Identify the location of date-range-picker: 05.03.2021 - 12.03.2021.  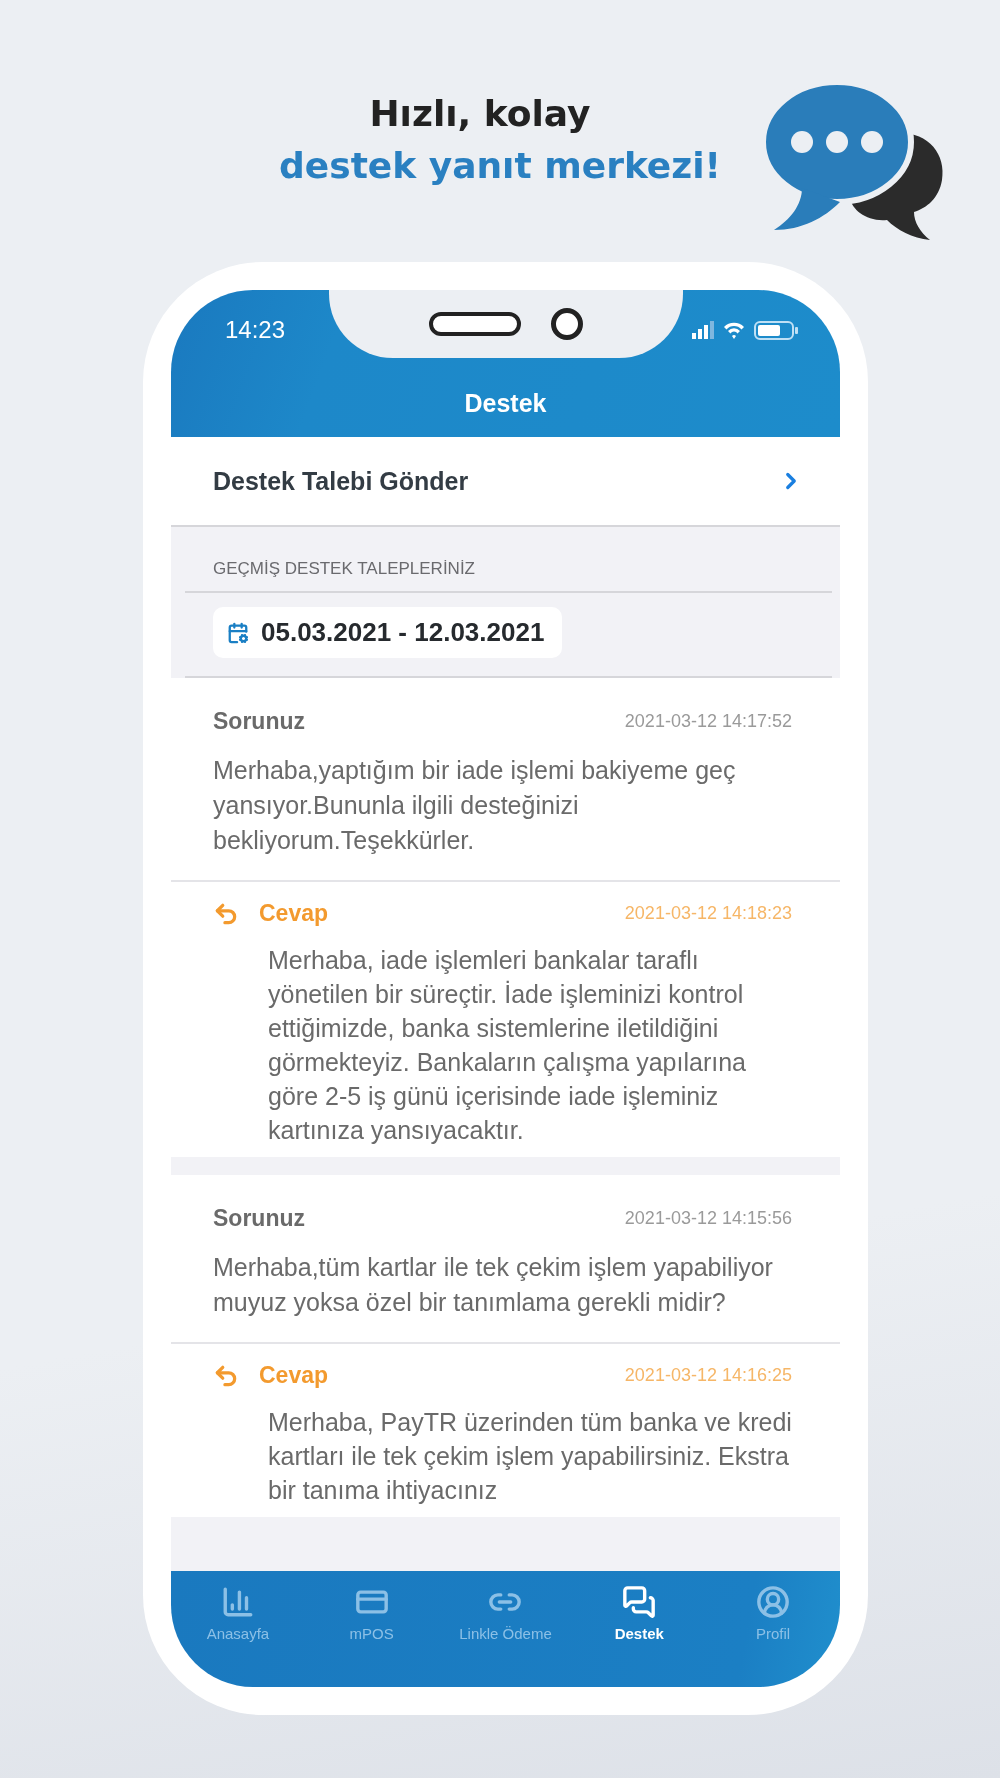
(388, 632).